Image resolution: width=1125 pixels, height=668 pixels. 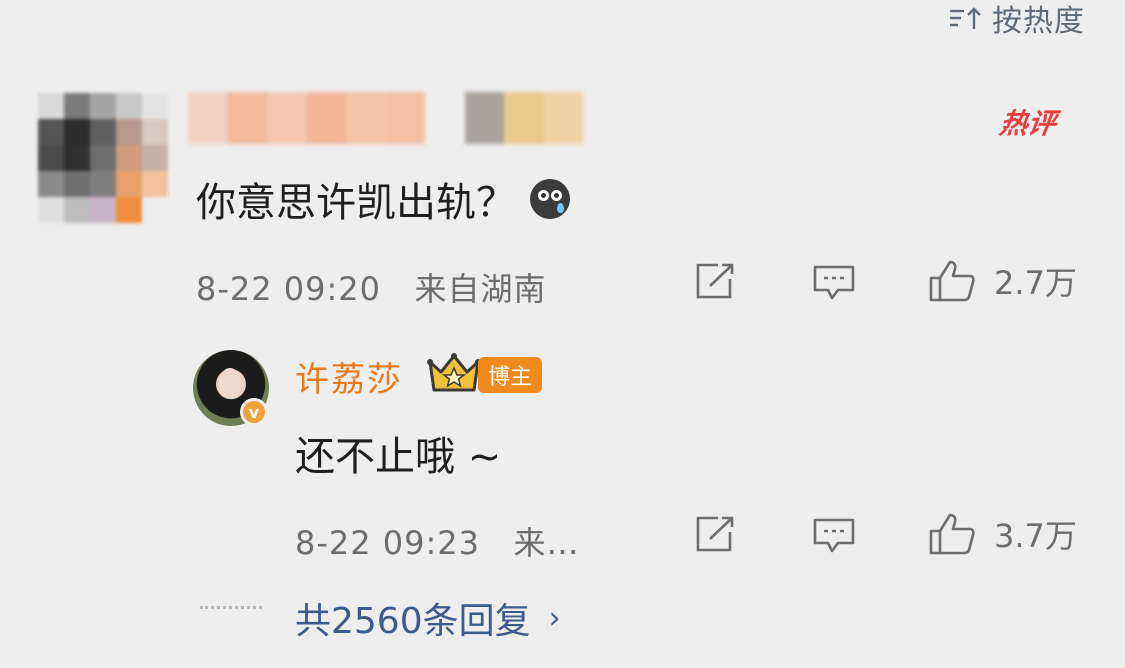 What do you see at coordinates (388, 543) in the screenshot?
I see `reply-time: 8-22 09:23` at bounding box center [388, 543].